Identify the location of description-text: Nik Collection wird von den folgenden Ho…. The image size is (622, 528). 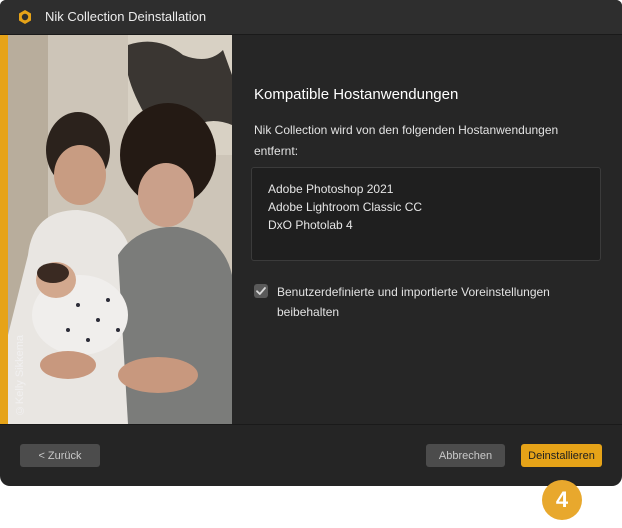
(406, 140).